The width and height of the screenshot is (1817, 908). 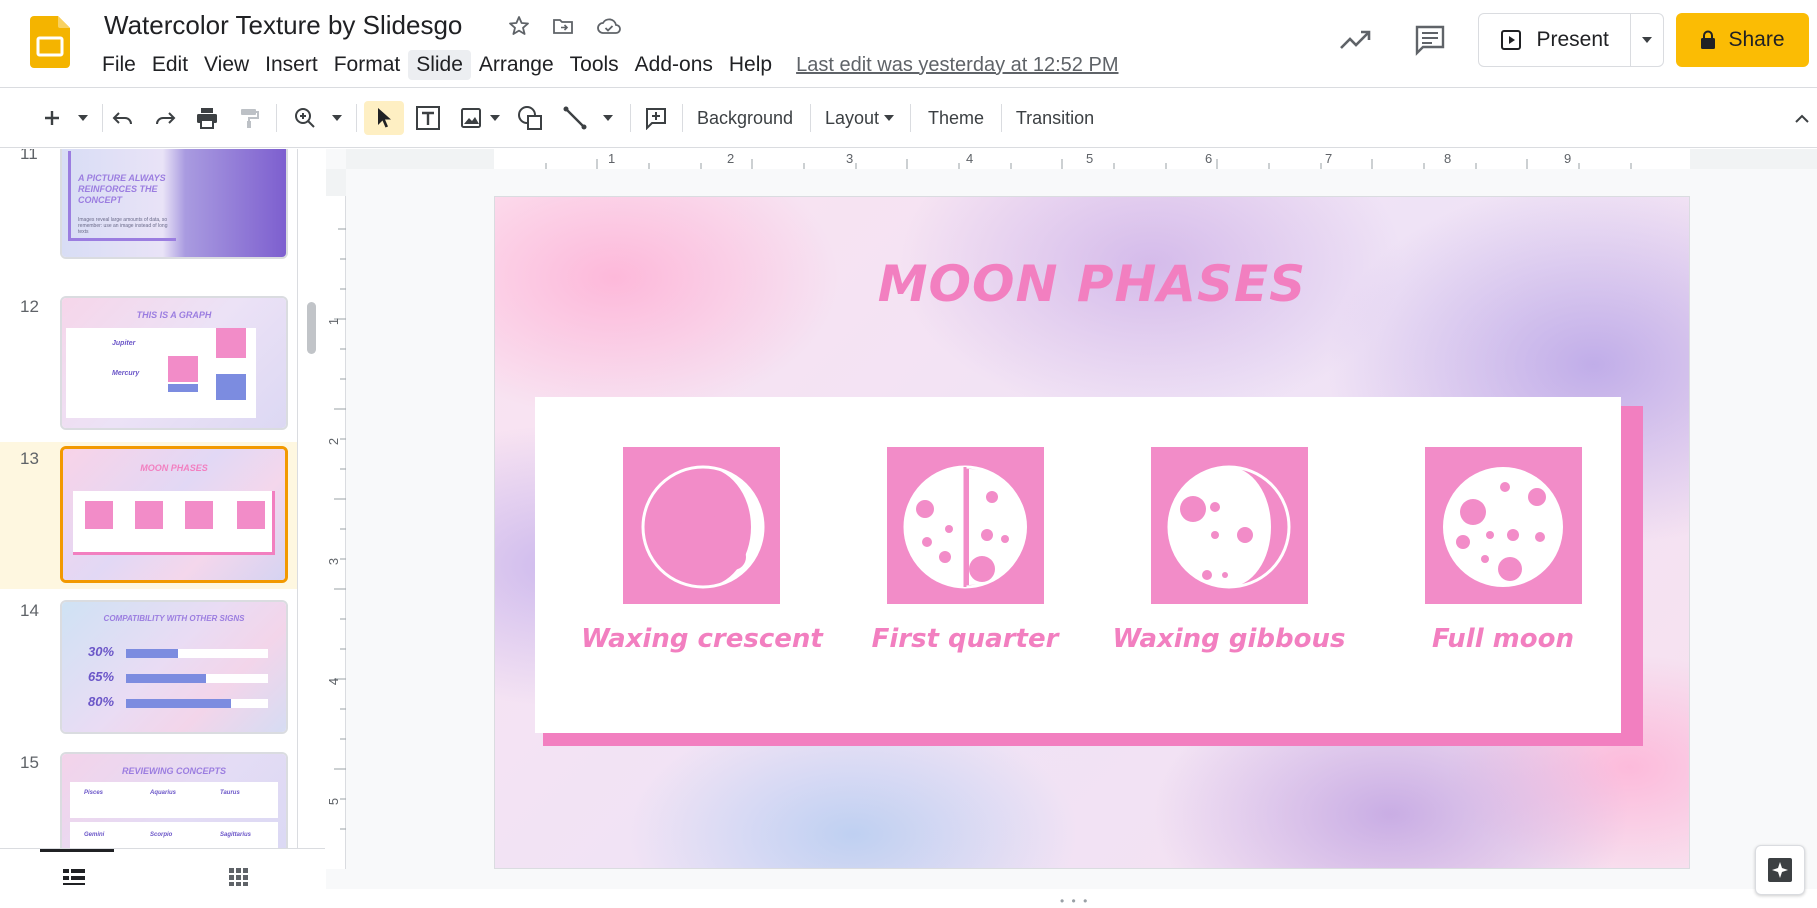 I want to click on share-button: Share, so click(x=1742, y=40).